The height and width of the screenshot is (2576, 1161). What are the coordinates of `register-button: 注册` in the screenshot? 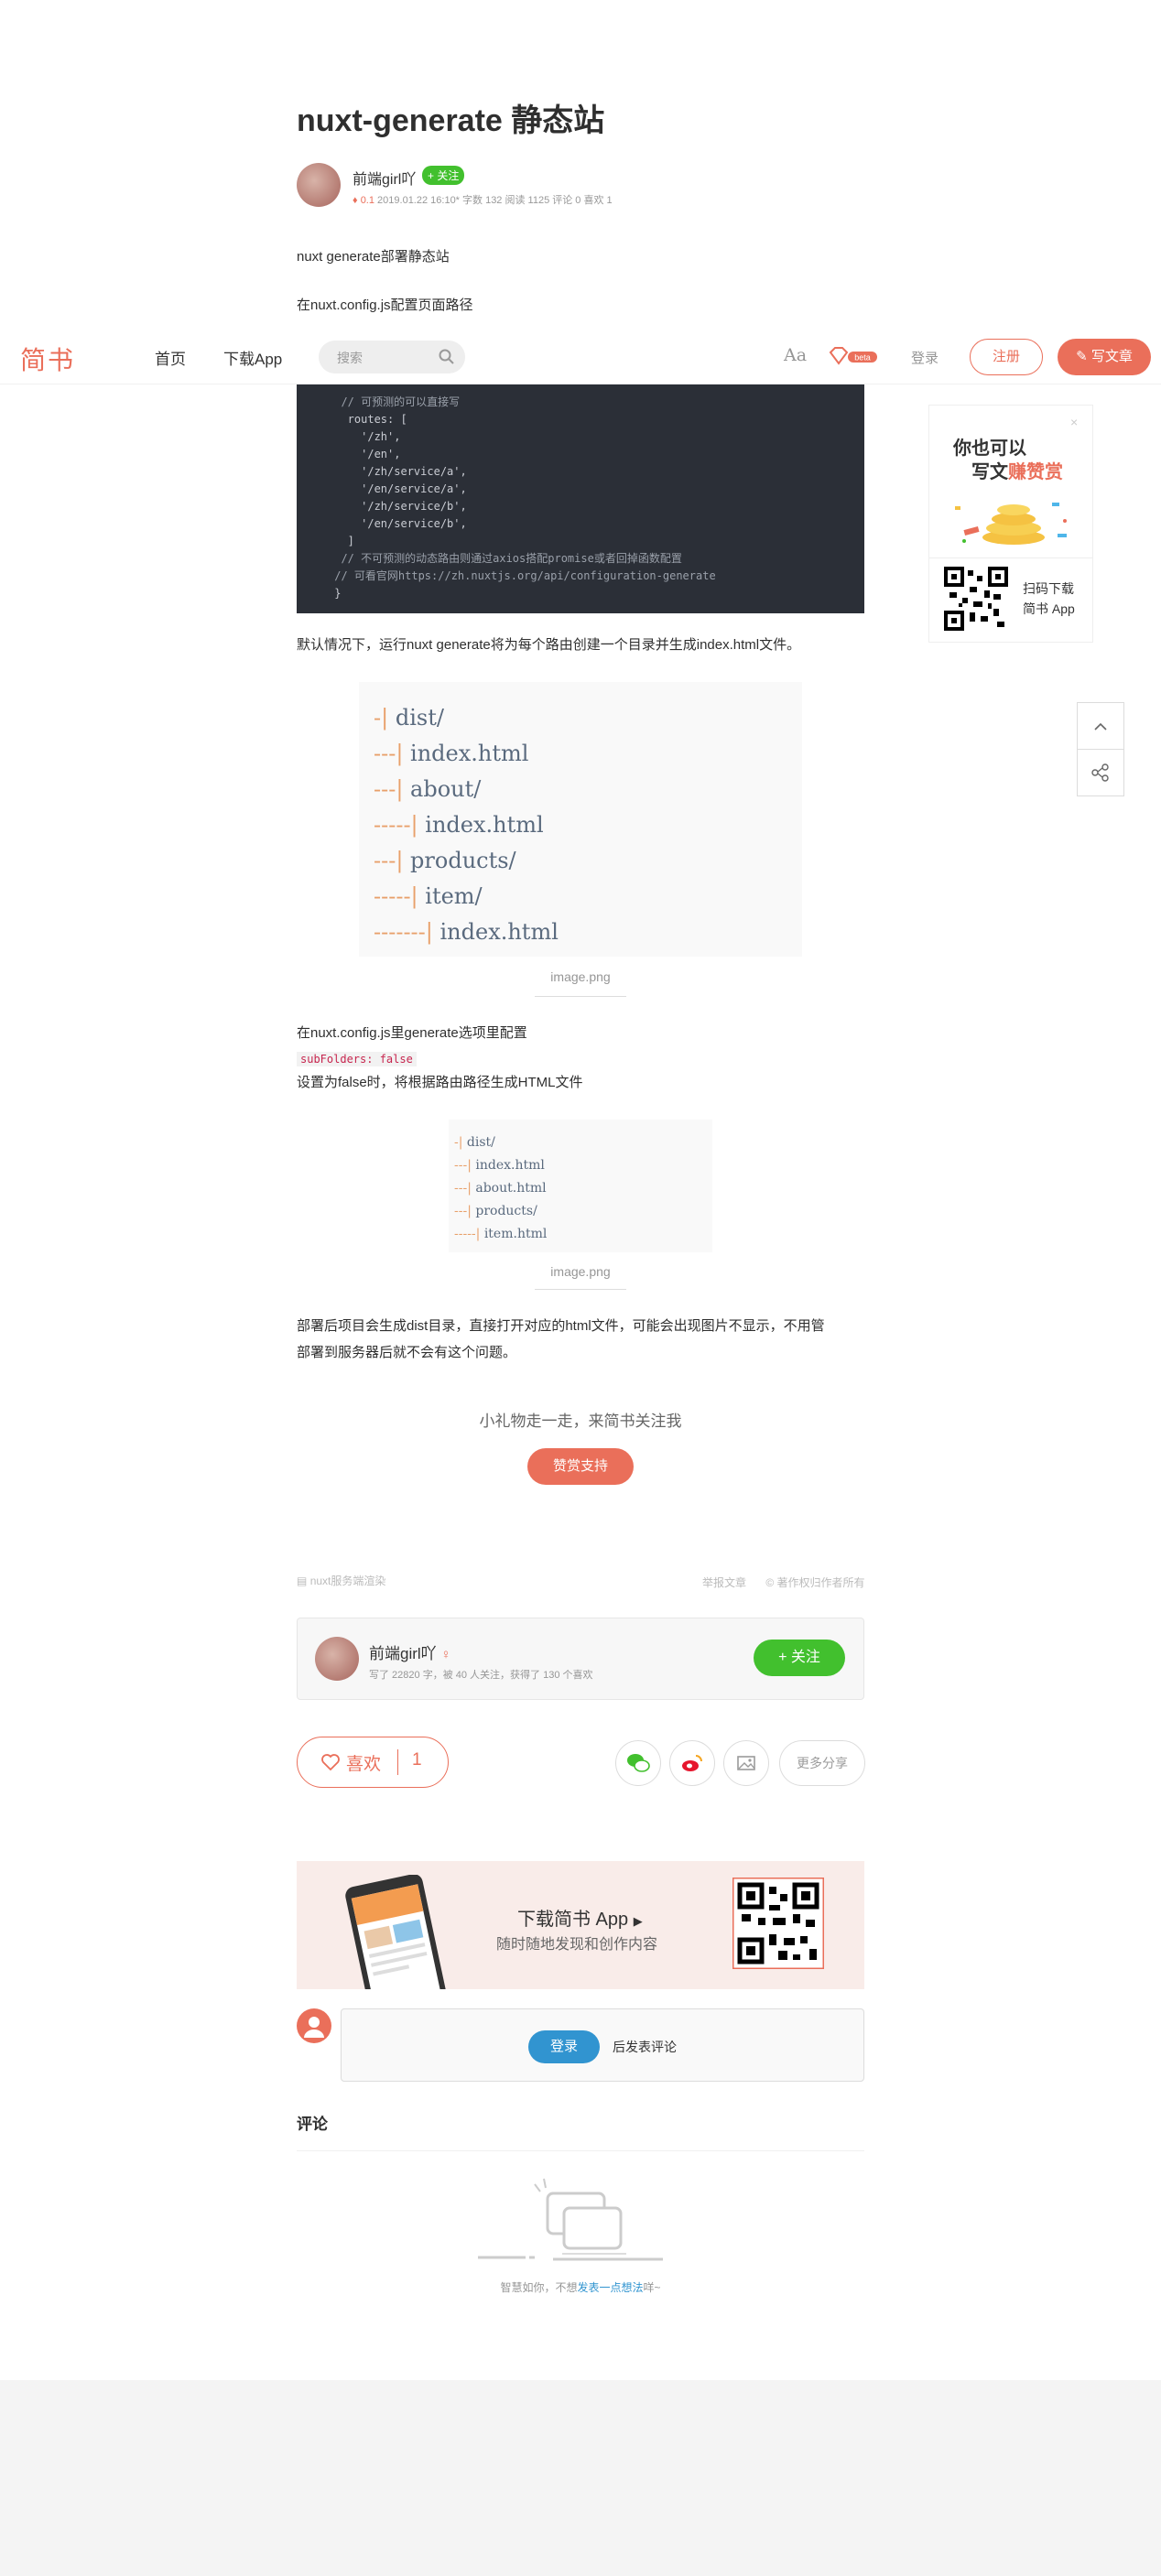 It's located at (1006, 357).